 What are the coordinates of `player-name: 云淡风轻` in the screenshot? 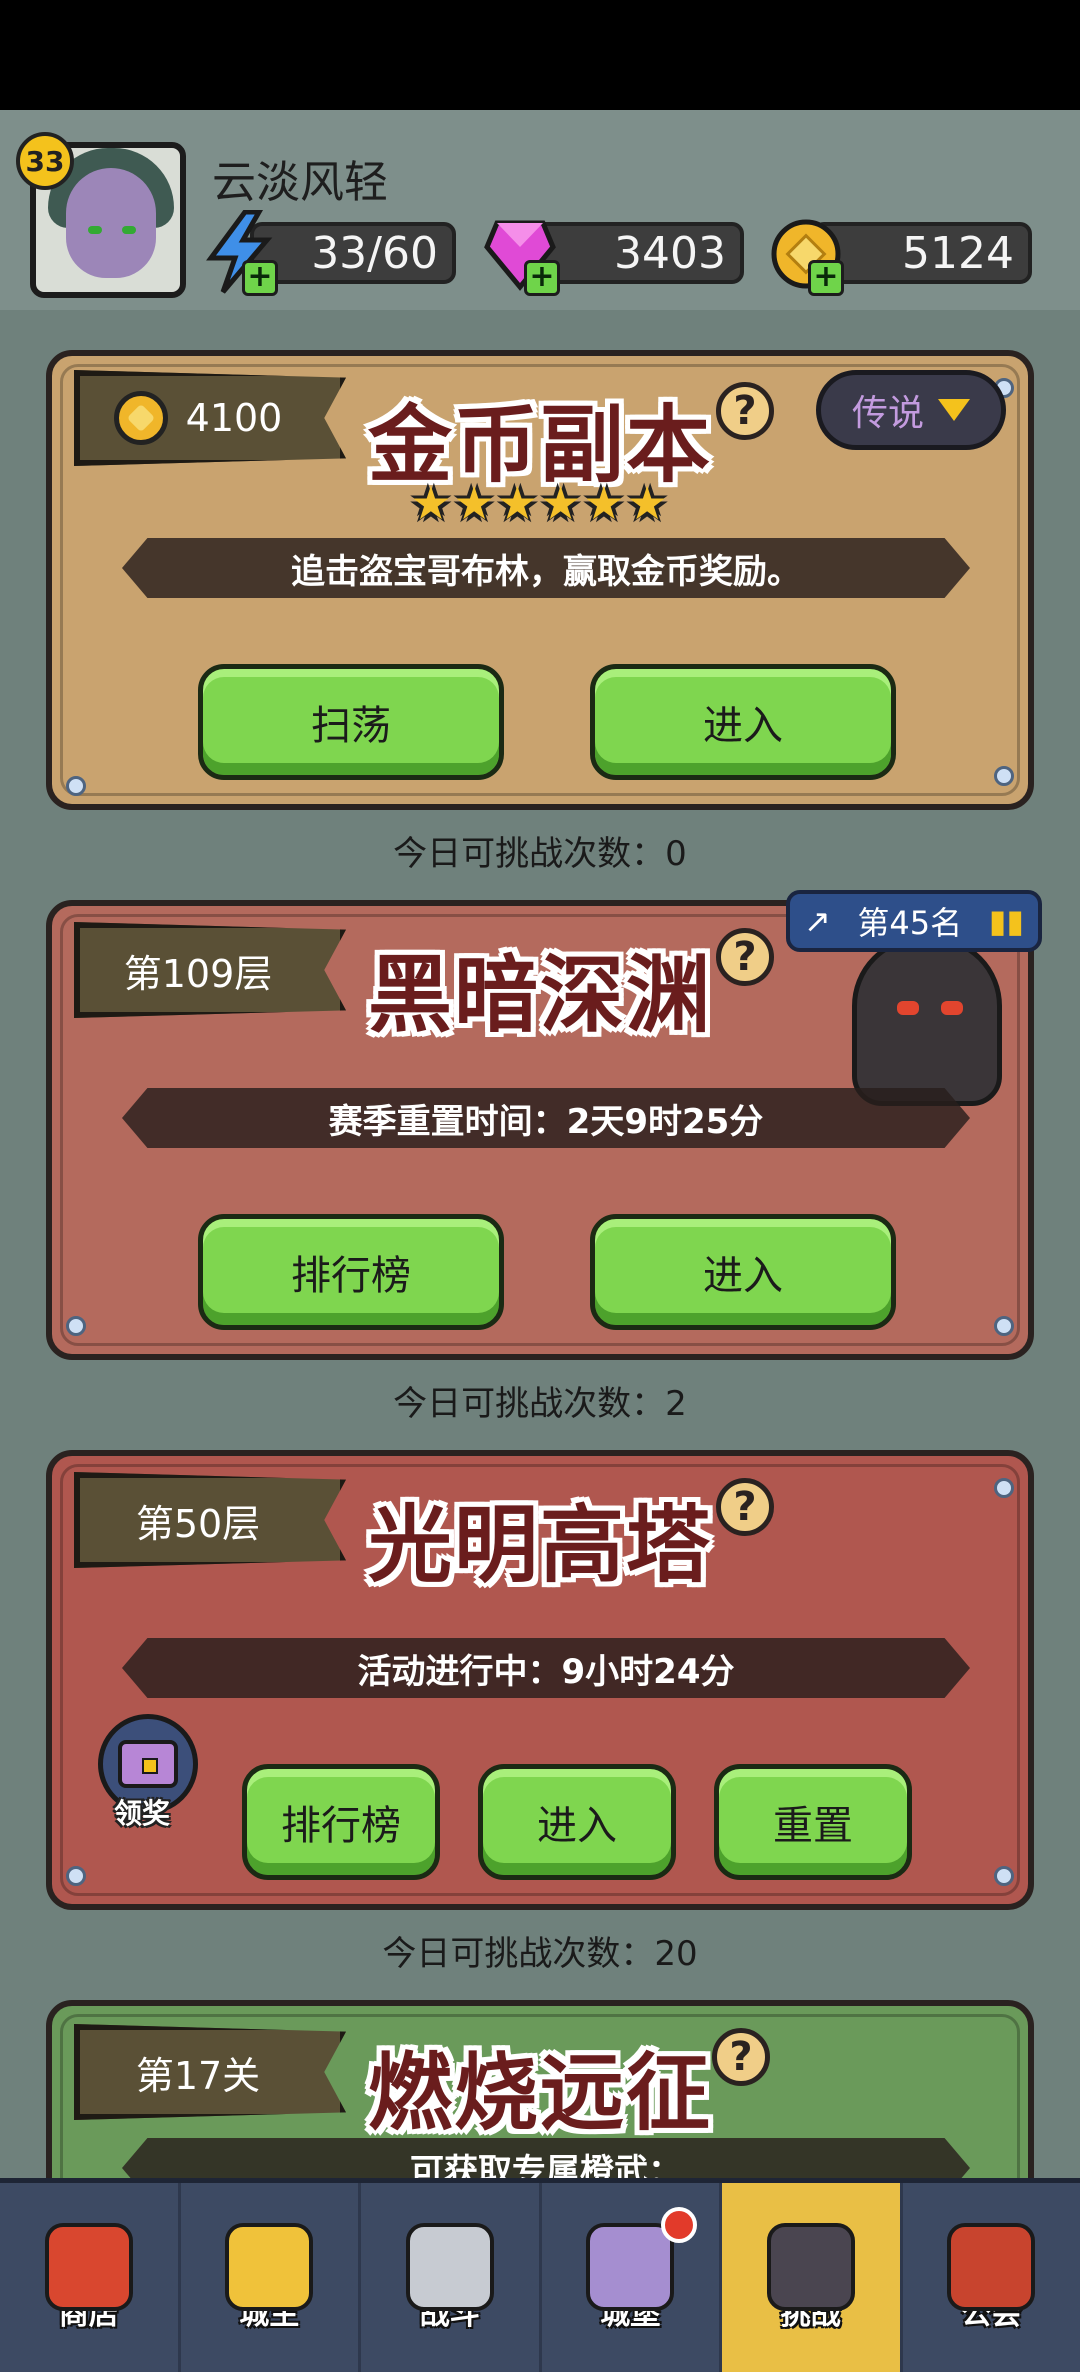 It's located at (300, 182).